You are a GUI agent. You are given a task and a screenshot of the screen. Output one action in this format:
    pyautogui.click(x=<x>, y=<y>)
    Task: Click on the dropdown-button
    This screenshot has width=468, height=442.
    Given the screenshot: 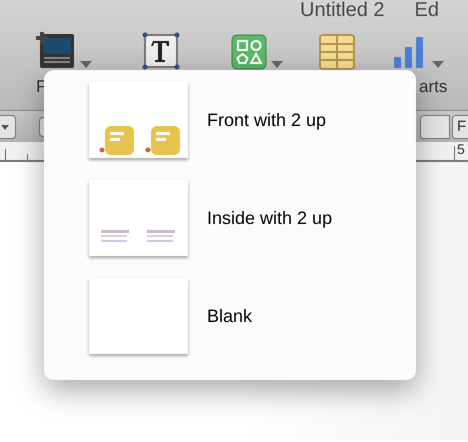 What is the action you would take?
    pyautogui.click(x=8, y=127)
    